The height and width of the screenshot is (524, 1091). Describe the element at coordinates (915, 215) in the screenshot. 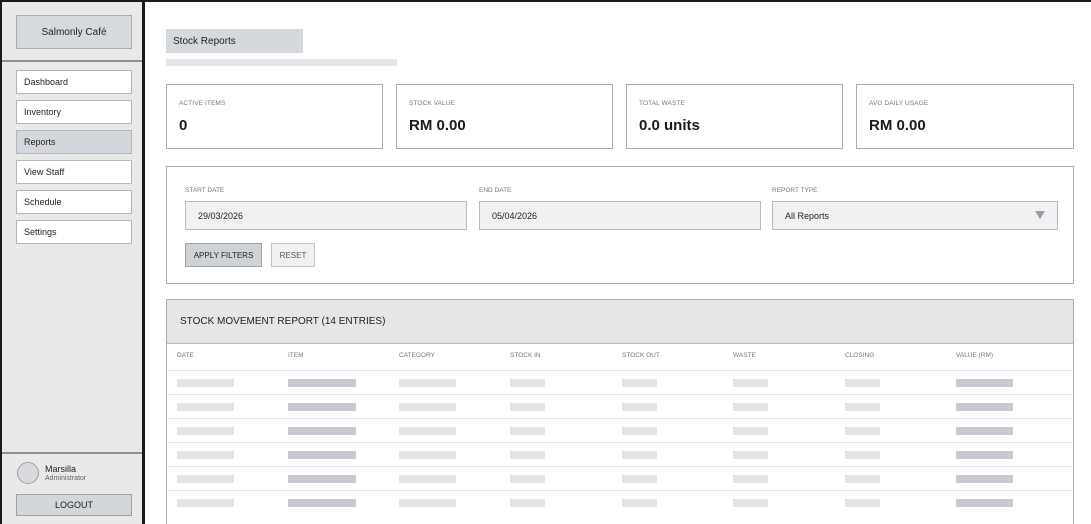

I see `report-type-select: All Reports` at that location.